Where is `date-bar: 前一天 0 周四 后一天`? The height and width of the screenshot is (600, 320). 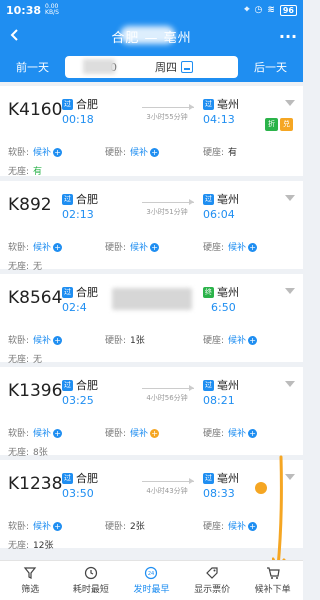
date-bar: 前一天 0 周四 后一天 is located at coordinates (151, 67).